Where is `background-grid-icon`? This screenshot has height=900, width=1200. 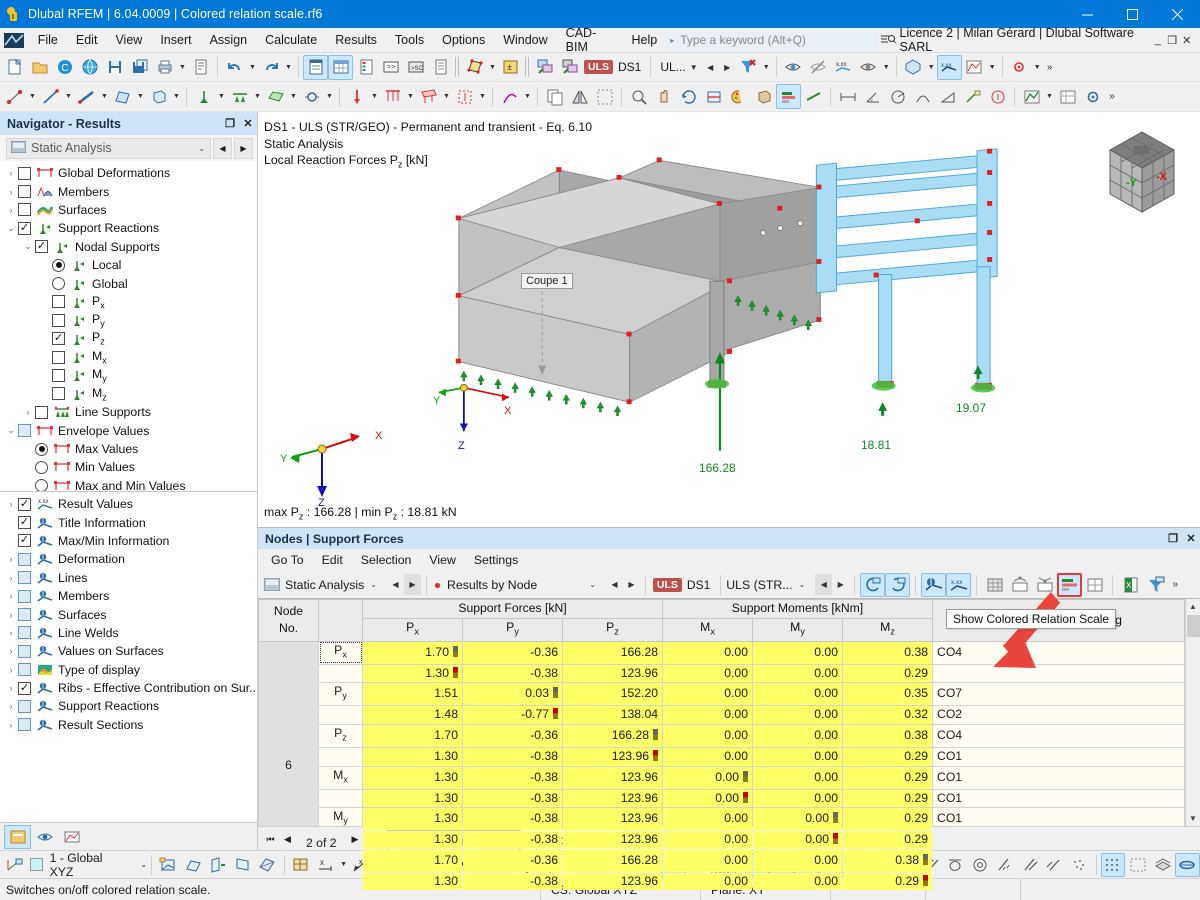
background-grid-icon is located at coordinates (1113, 864).